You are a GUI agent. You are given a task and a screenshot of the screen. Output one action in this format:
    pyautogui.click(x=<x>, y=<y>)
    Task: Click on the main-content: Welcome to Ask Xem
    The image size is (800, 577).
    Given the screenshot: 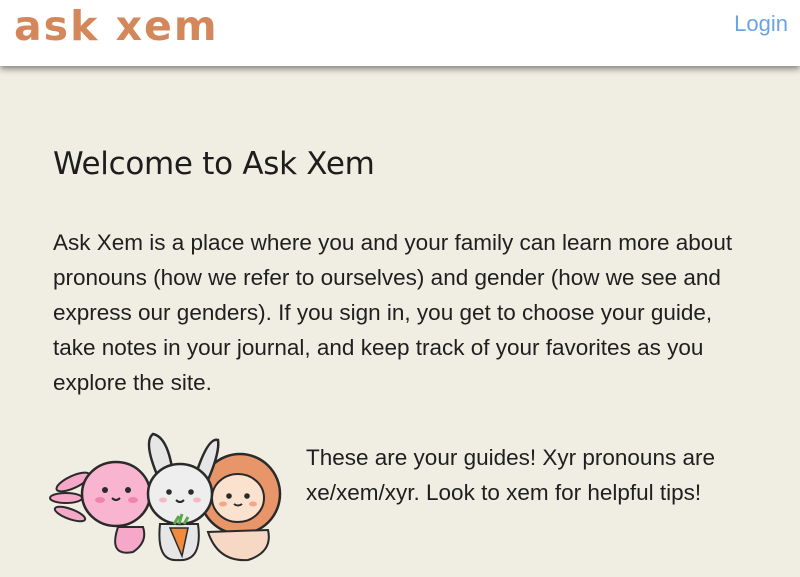 What is the action you would take?
    pyautogui.click(x=403, y=164)
    